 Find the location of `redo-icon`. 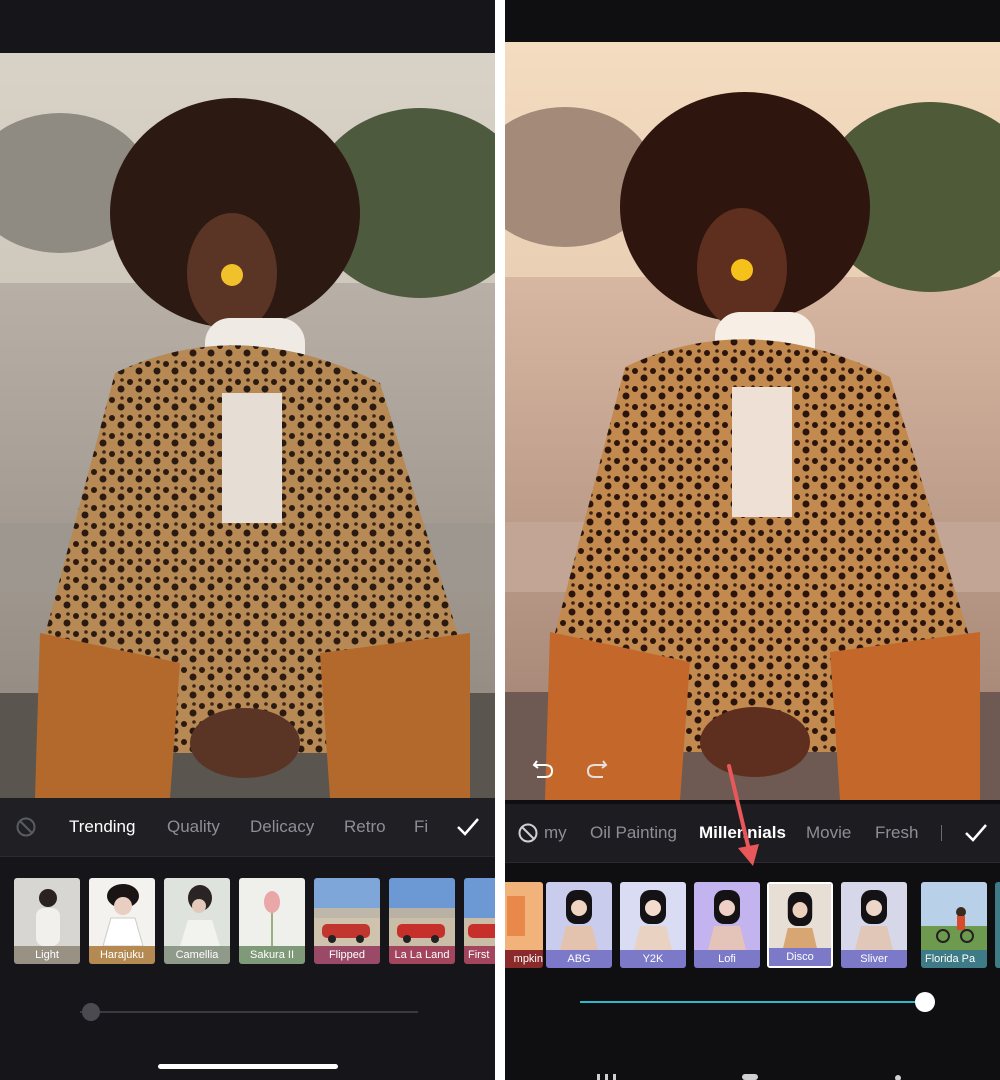

redo-icon is located at coordinates (597, 768).